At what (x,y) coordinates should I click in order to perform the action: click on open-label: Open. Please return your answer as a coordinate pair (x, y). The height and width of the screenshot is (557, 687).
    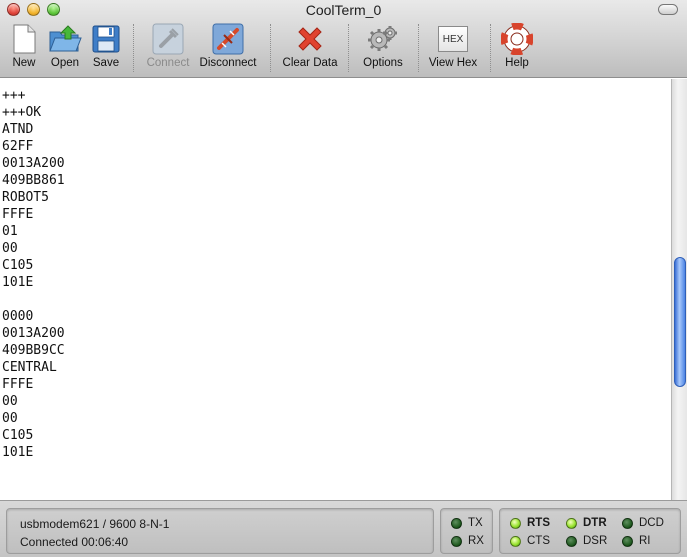
    Looking at the image, I should click on (65, 63).